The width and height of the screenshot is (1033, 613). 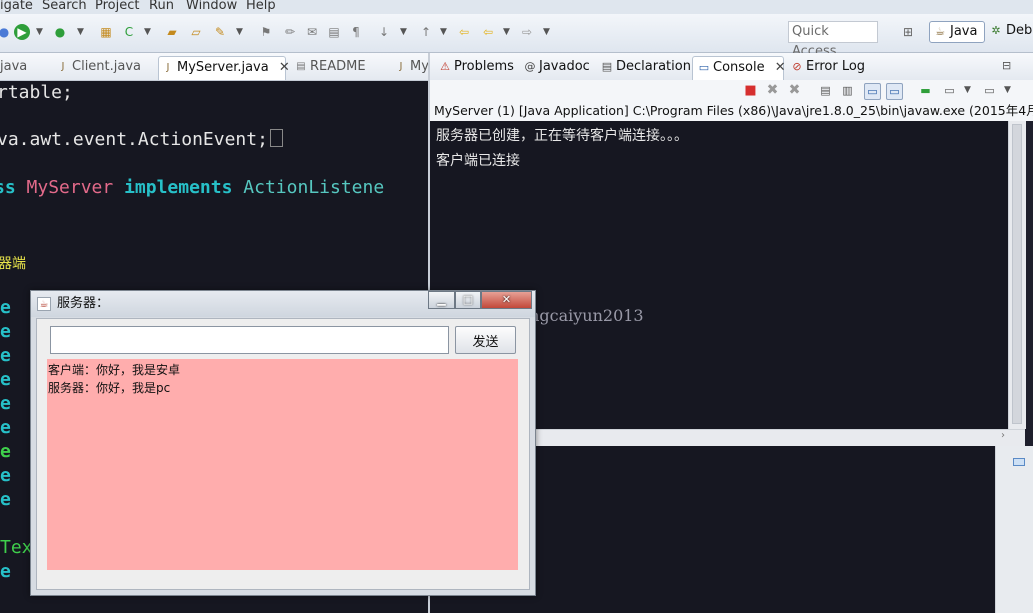 I want to click on scrollbar-thumb, so click(x=1017, y=274).